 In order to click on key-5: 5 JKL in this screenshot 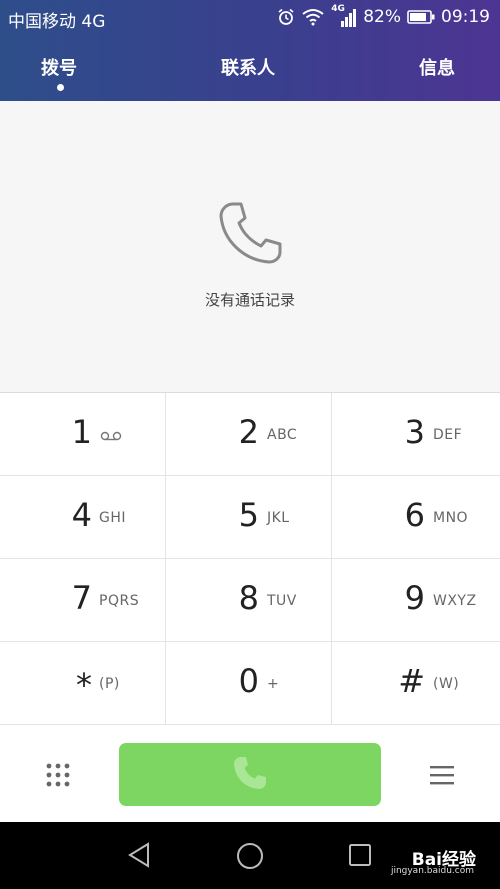, I will do `click(249, 517)`.